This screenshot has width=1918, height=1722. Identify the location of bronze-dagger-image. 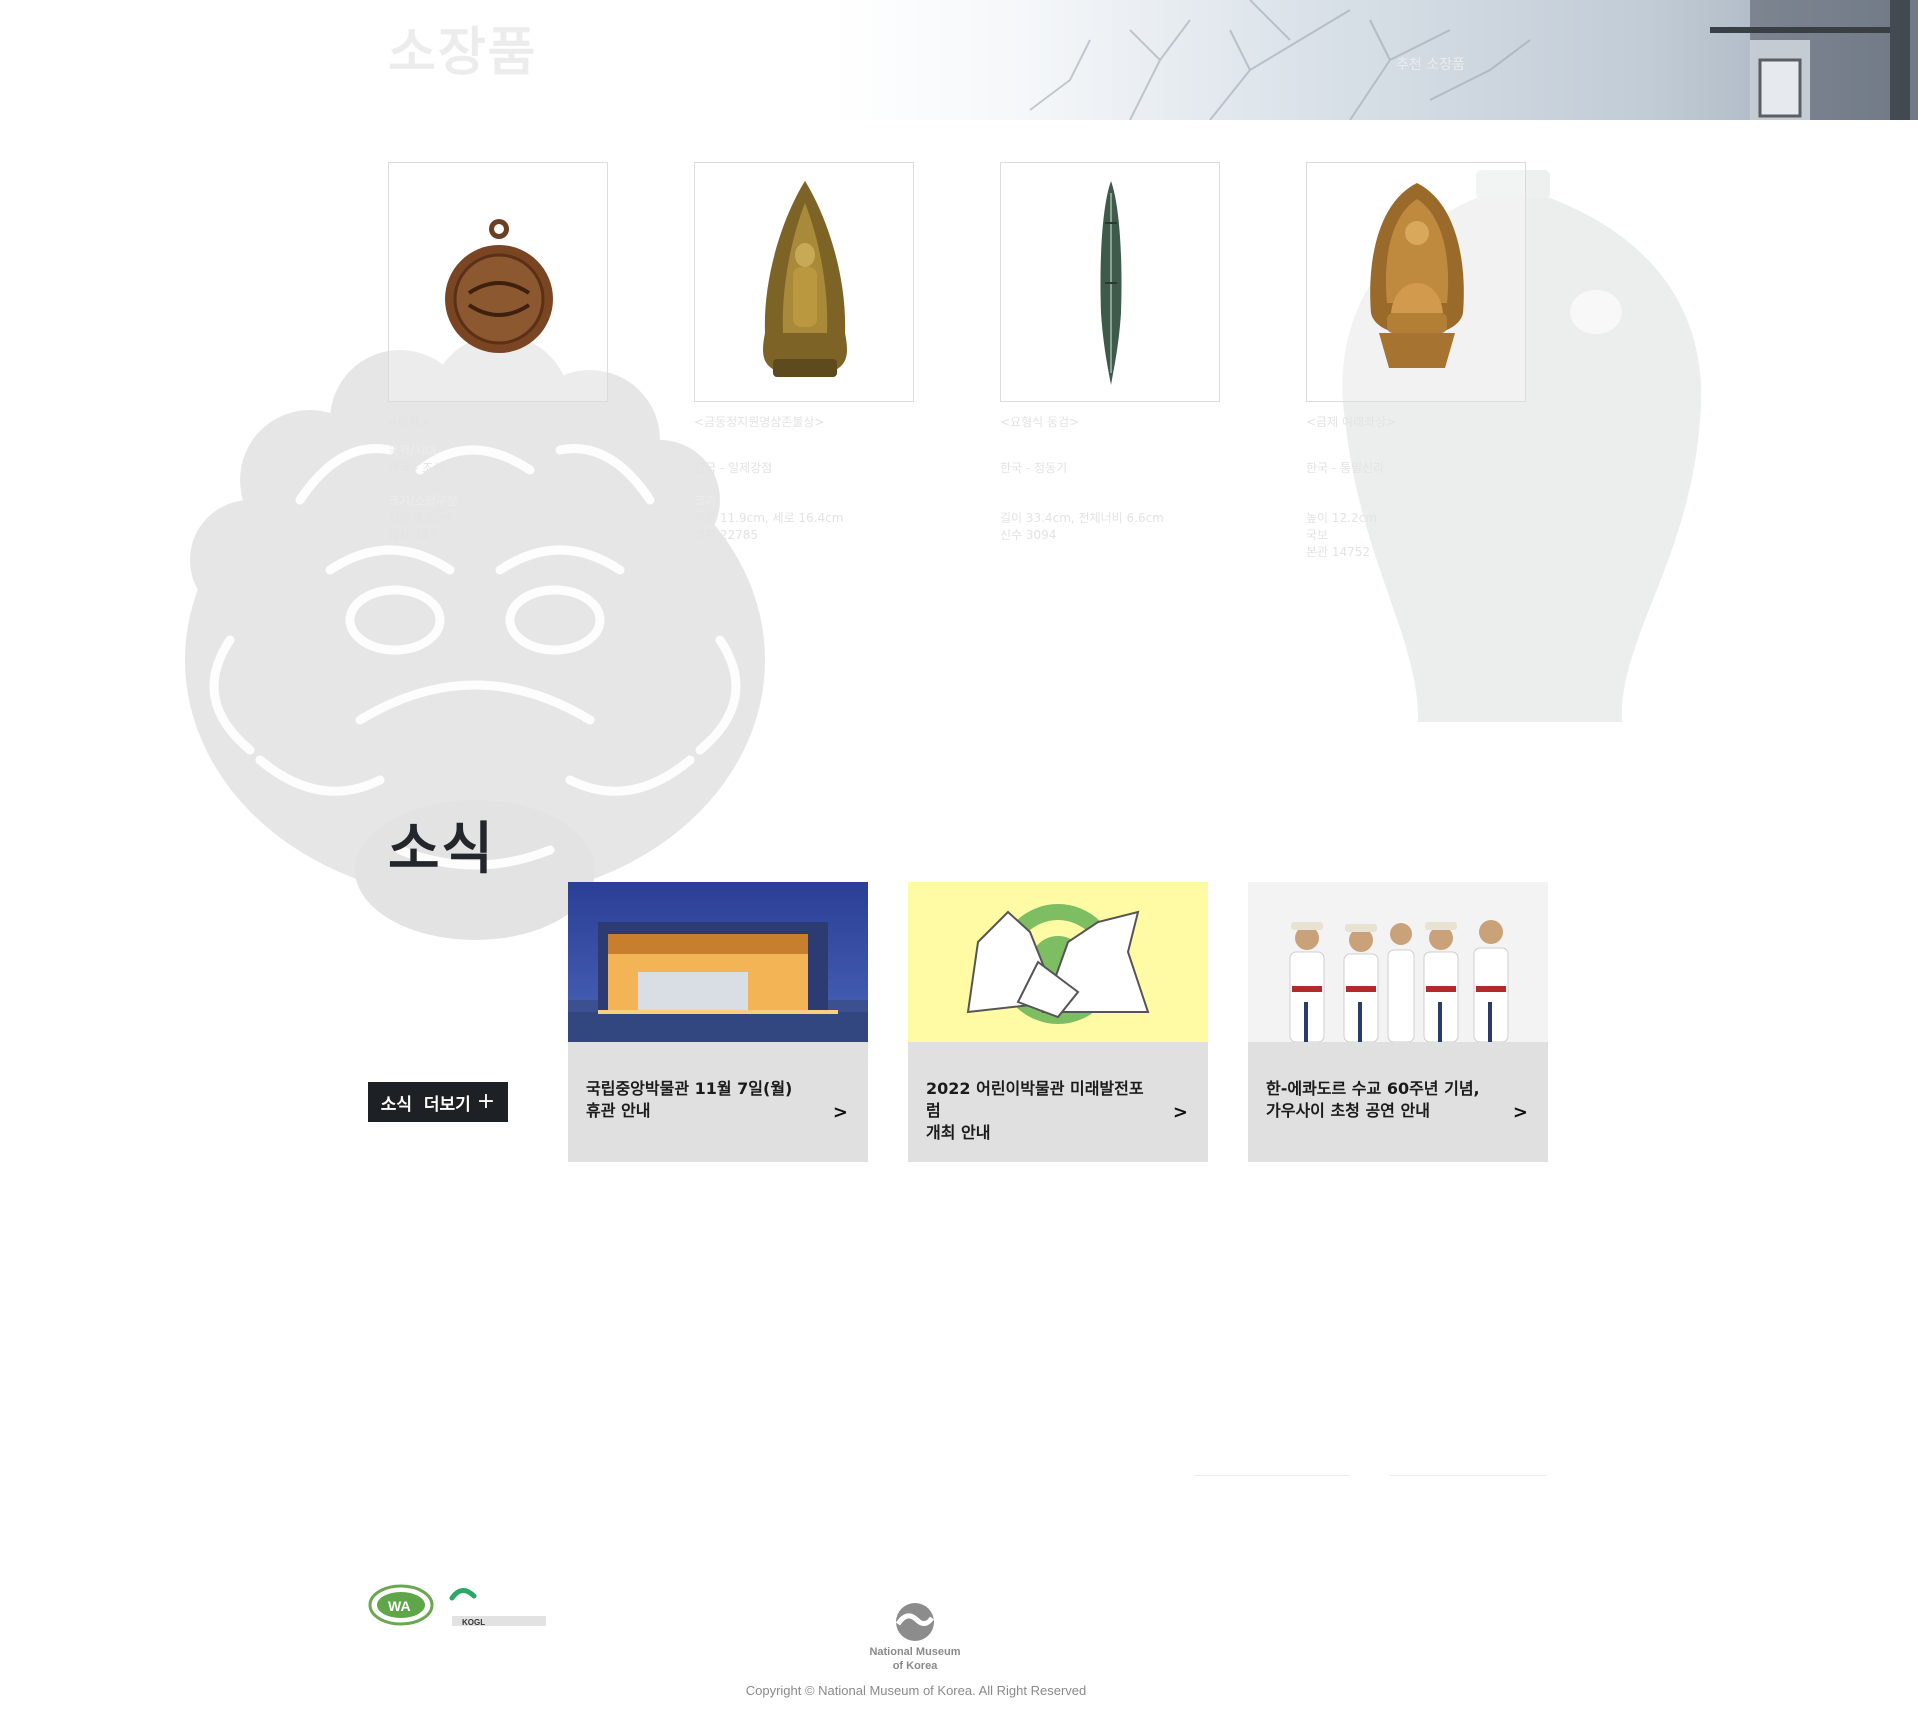
(1111, 283).